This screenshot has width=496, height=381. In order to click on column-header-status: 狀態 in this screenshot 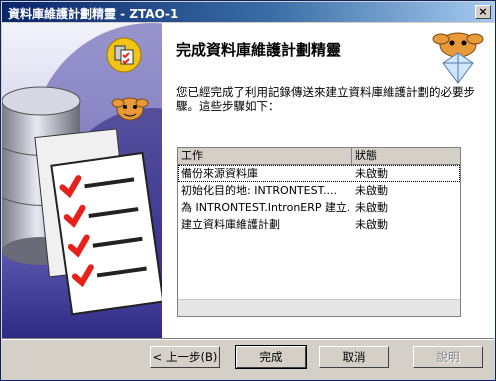, I will do `click(406, 156)`.